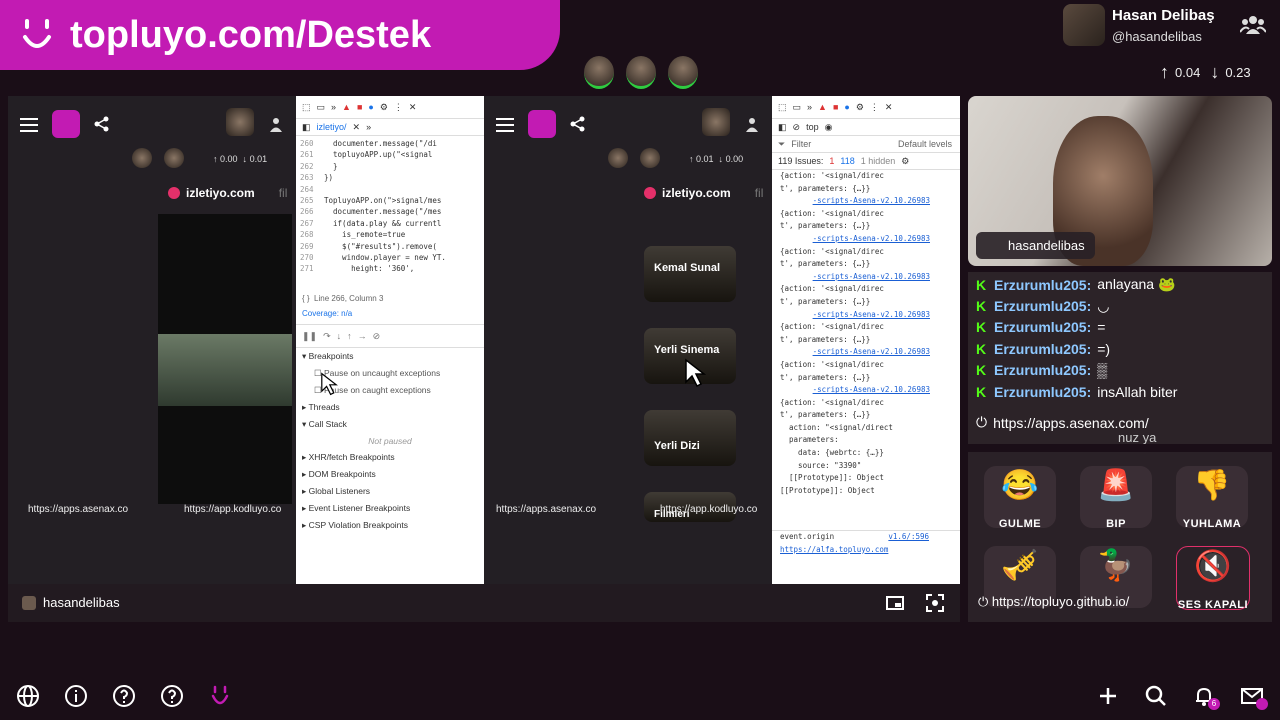 The height and width of the screenshot is (720, 1280). Describe the element at coordinates (866, 428) in the screenshot. I see `console-line: action: "<signal/direct` at that location.